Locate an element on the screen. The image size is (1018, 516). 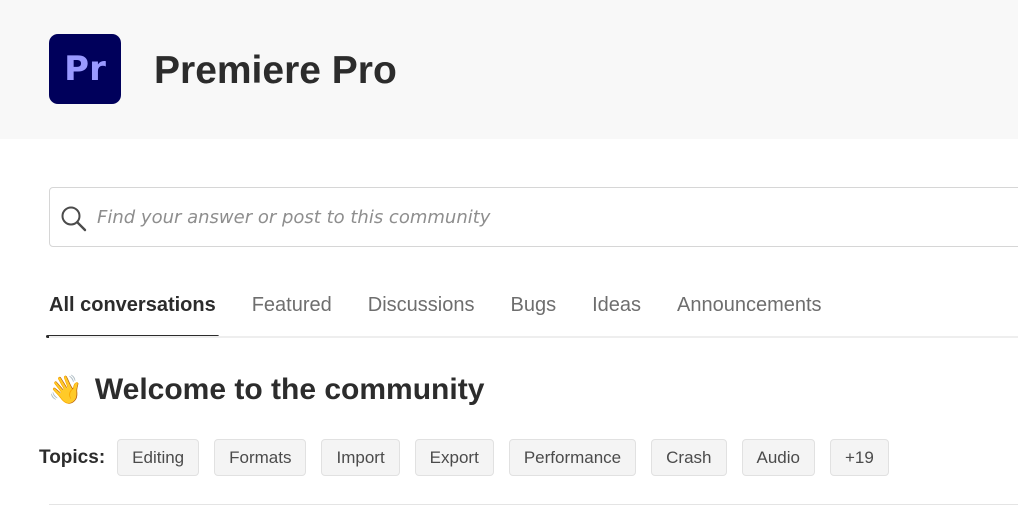
tab-announcements: Announcements is located at coordinates (749, 314).